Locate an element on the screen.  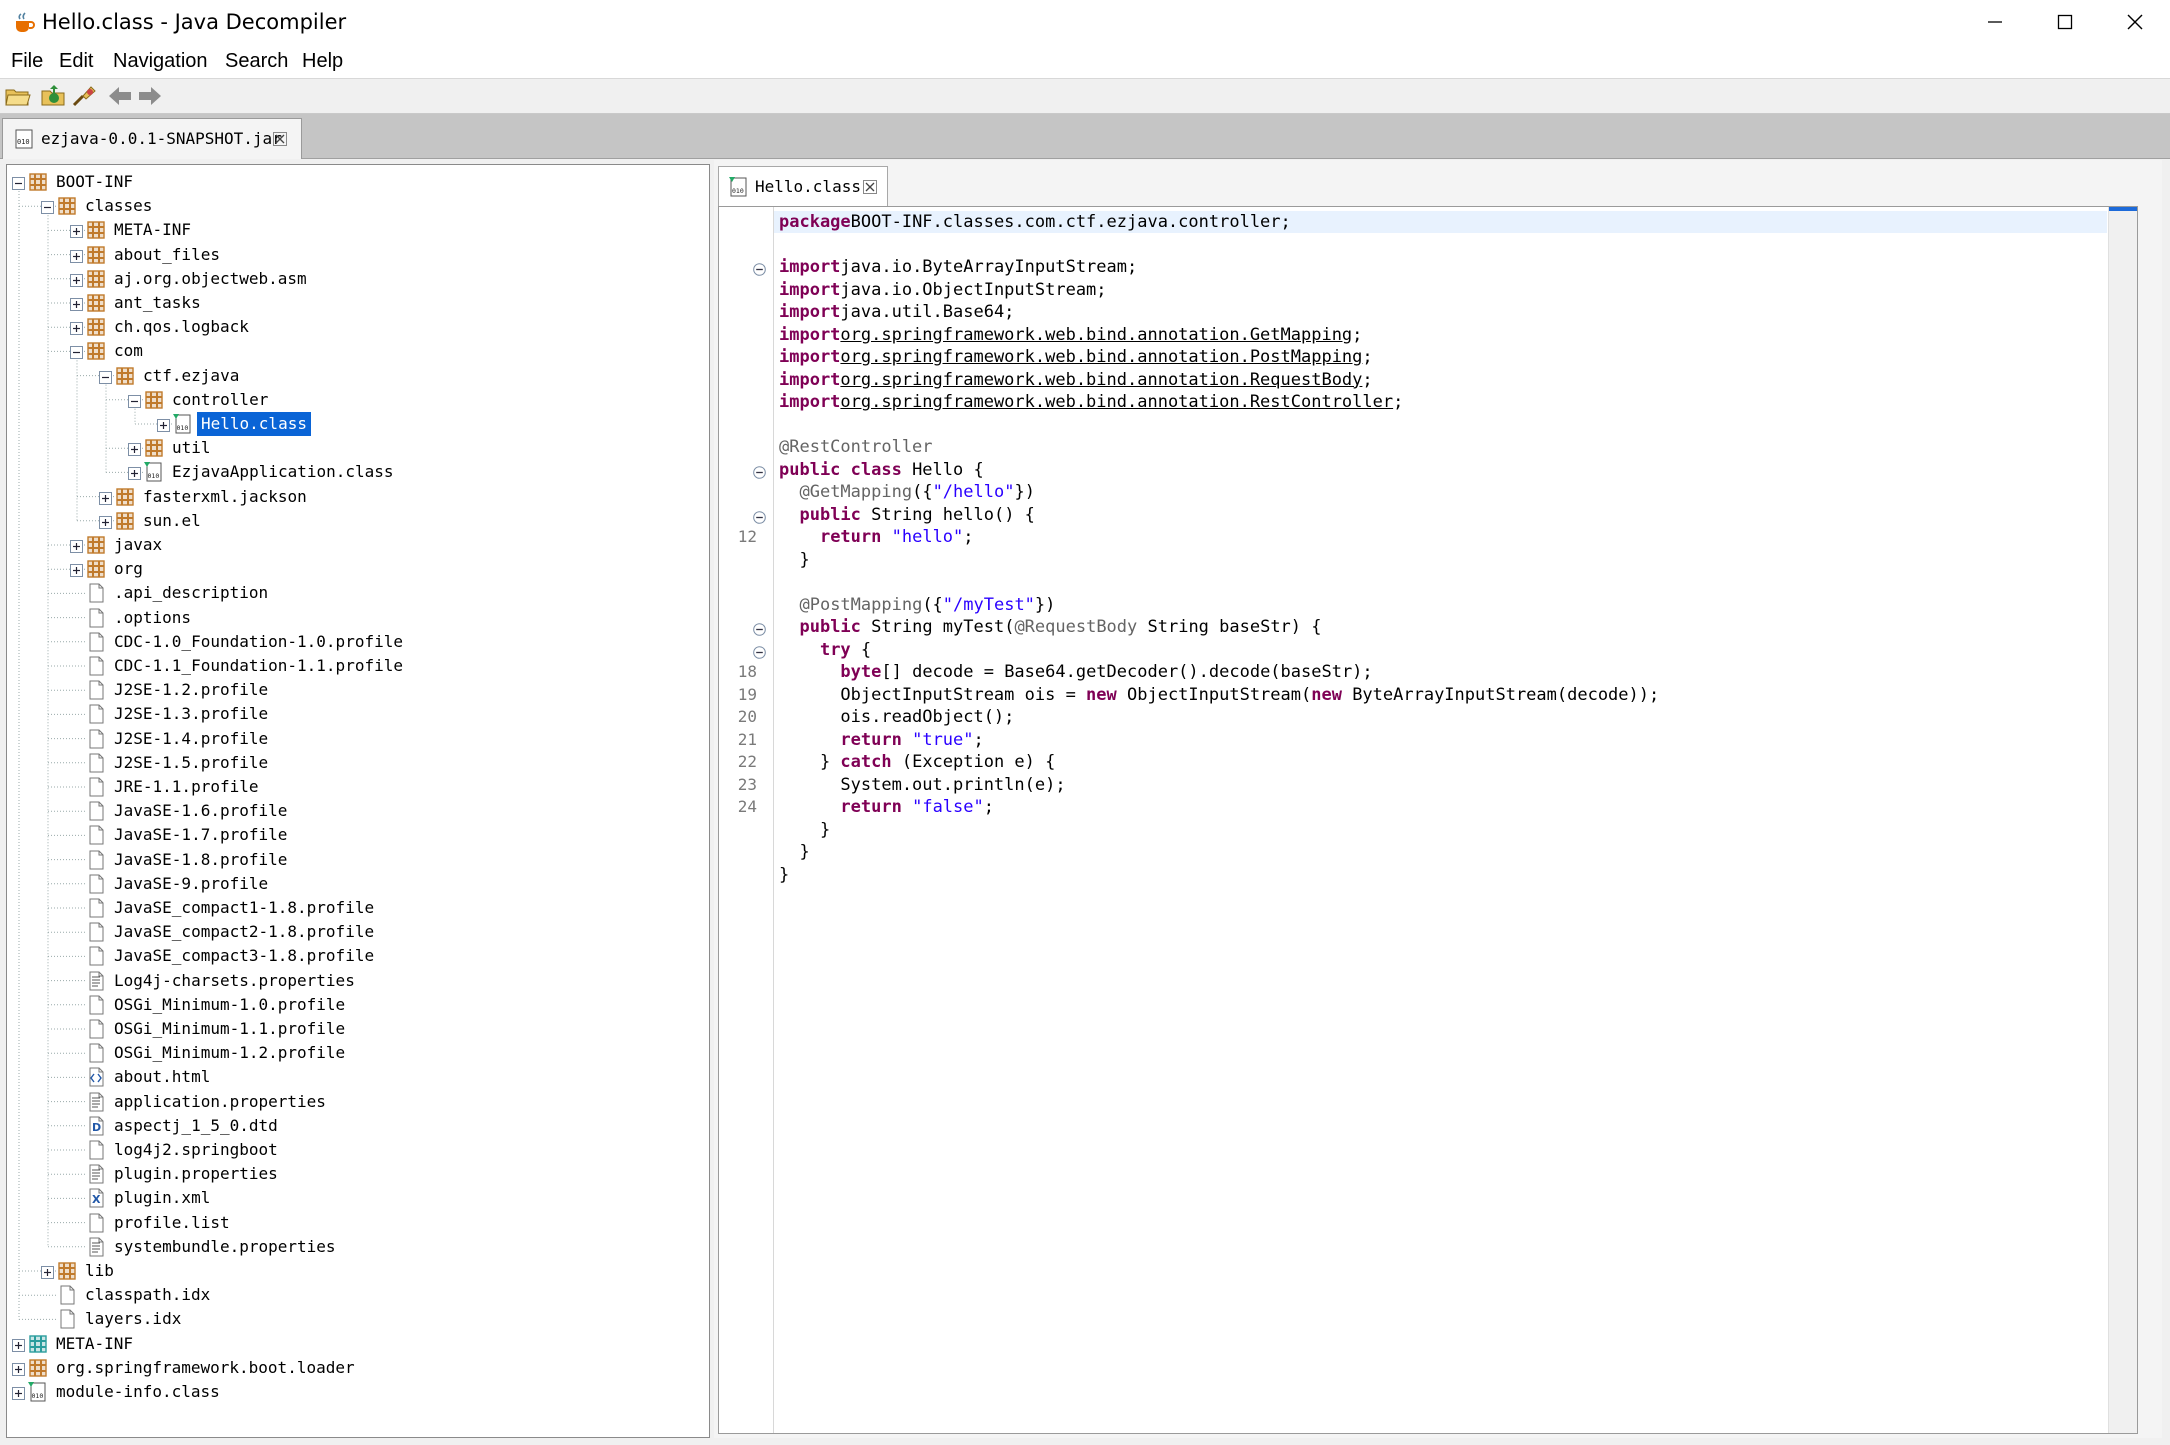
tree-node: JavaSE-1.8.profile is located at coordinates (380, 860).